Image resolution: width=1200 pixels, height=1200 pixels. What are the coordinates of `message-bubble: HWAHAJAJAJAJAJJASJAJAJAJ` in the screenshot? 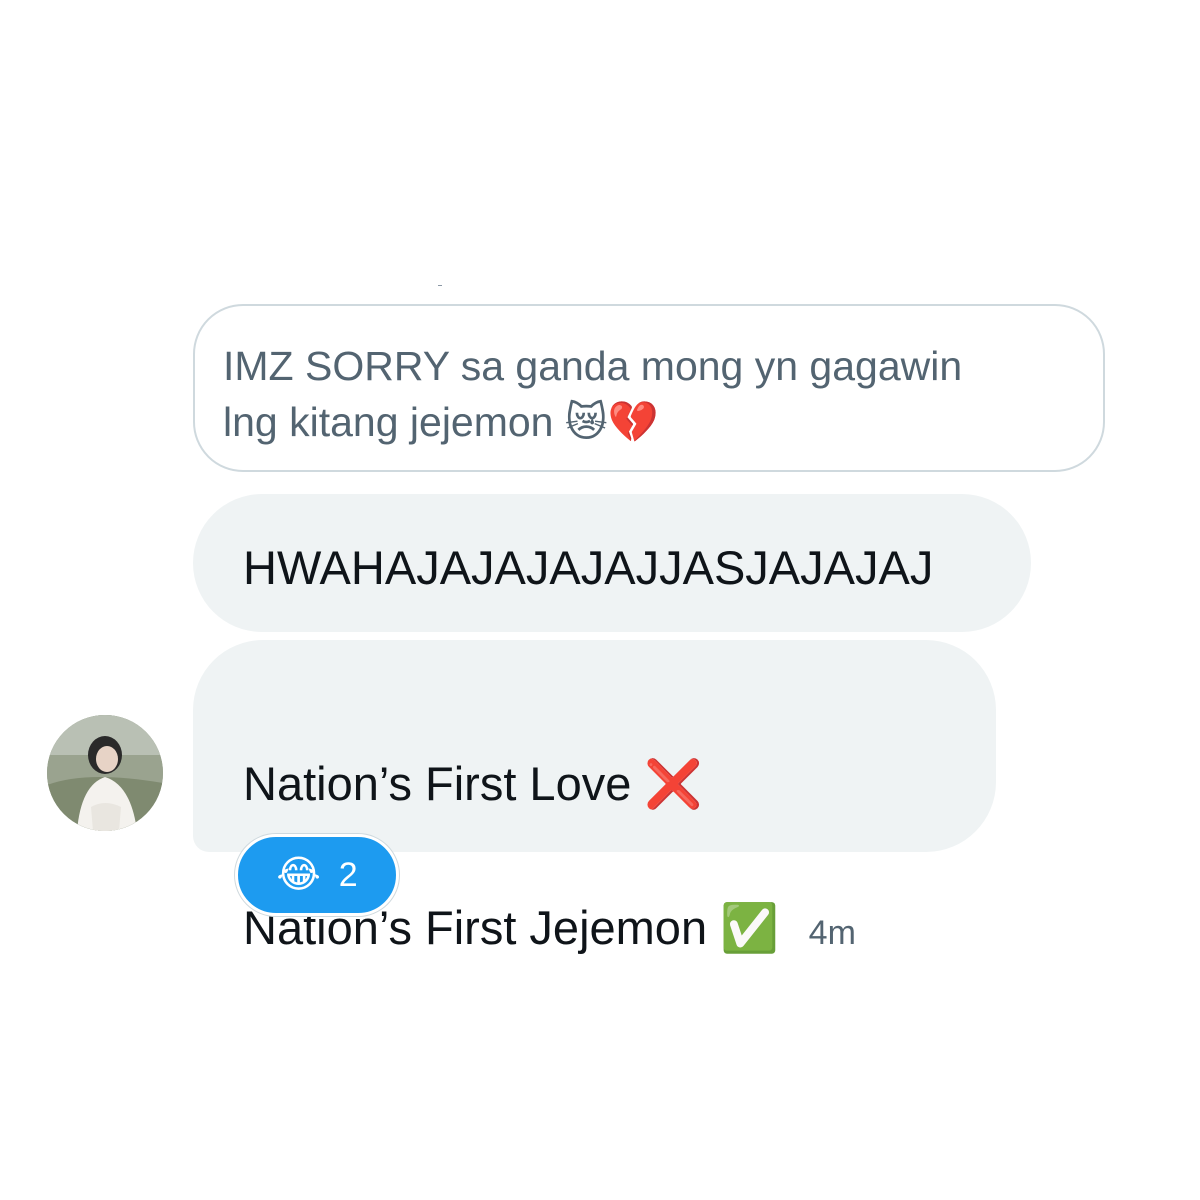 It's located at (612, 563).